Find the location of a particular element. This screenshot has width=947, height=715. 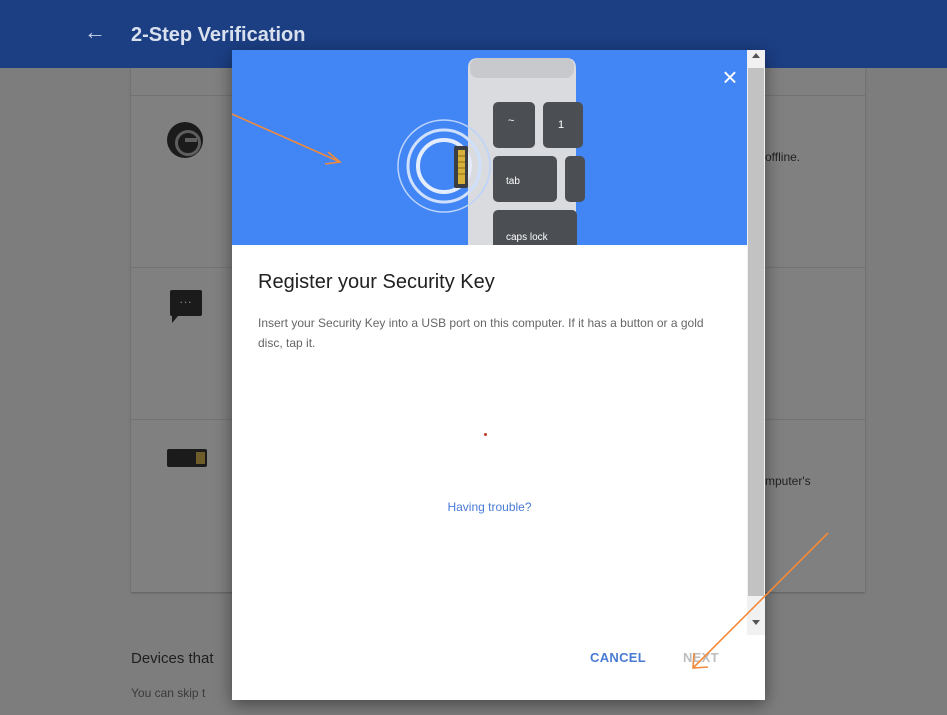

google-authenticator-icon is located at coordinates (185, 140).